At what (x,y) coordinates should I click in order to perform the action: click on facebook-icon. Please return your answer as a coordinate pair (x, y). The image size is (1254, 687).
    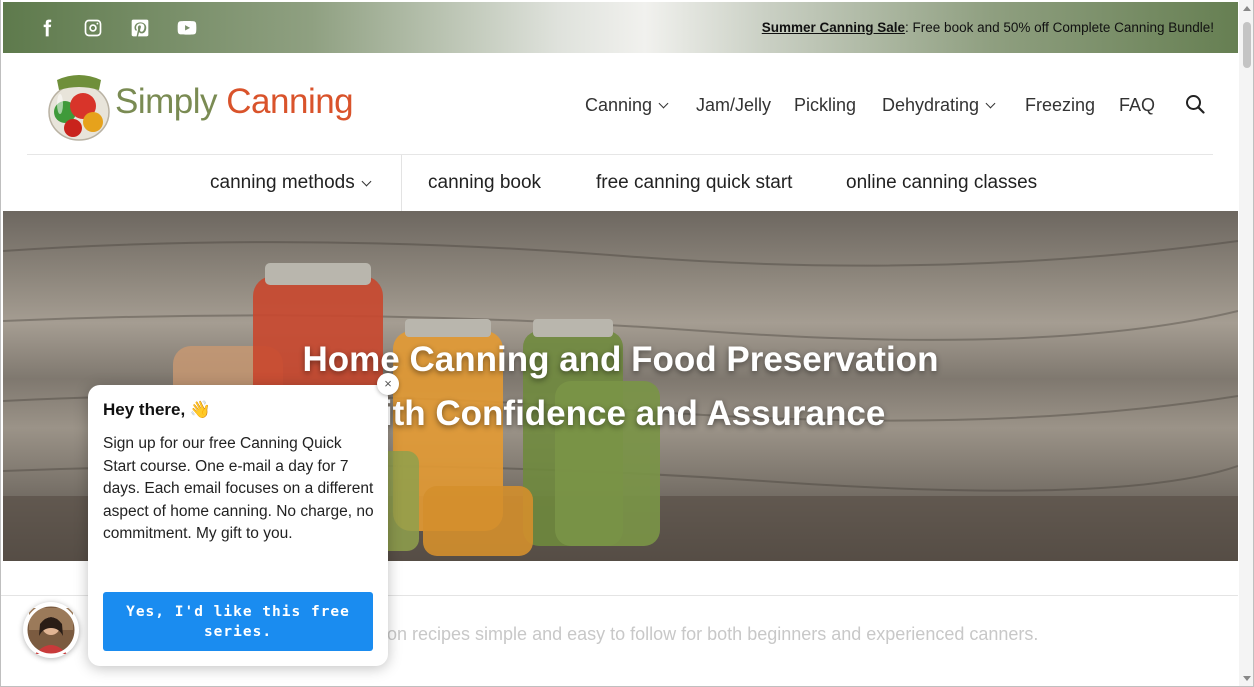
    Looking at the image, I should click on (47, 27).